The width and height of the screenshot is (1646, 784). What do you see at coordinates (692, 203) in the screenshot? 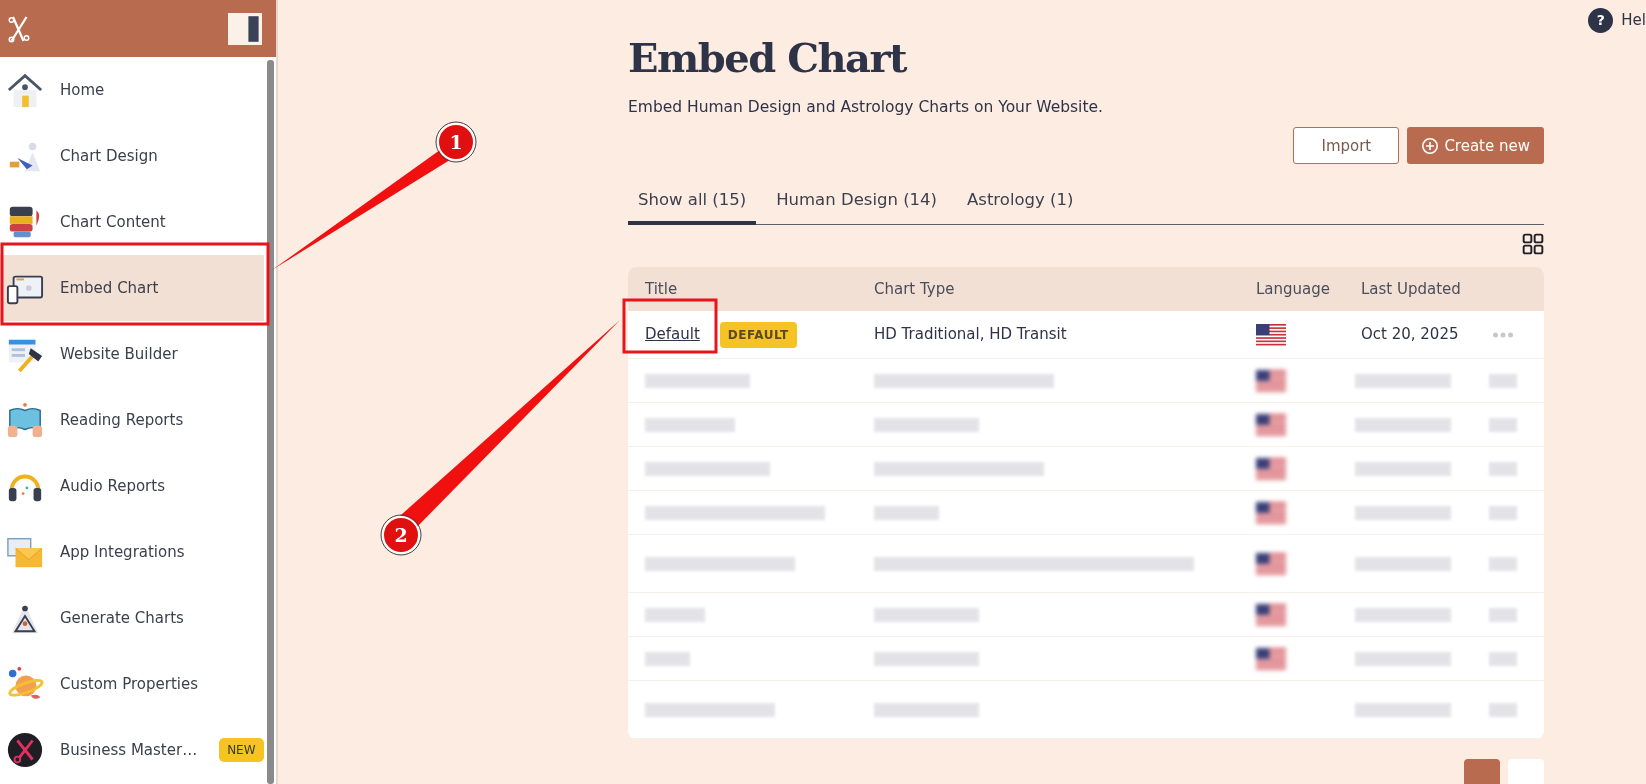
I see `tab: Show all (15)` at bounding box center [692, 203].